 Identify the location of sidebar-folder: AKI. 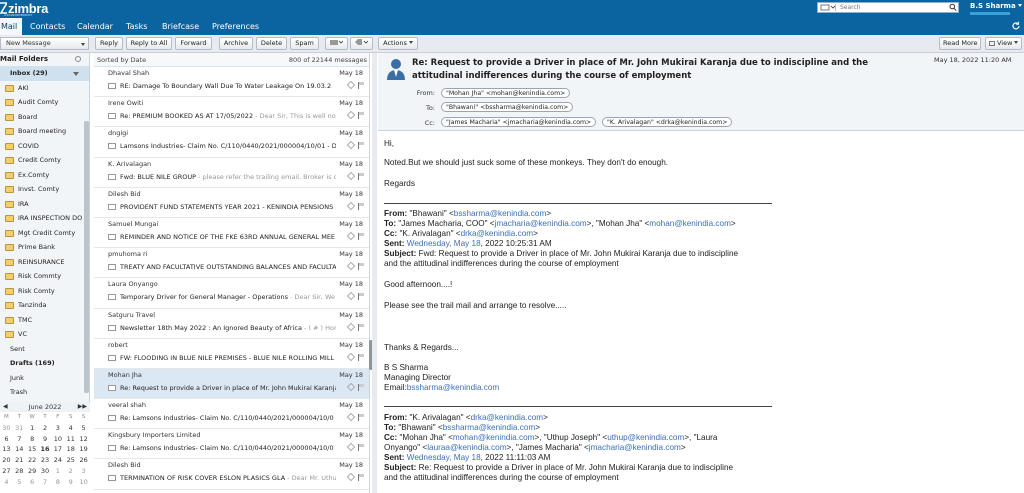
(44, 88).